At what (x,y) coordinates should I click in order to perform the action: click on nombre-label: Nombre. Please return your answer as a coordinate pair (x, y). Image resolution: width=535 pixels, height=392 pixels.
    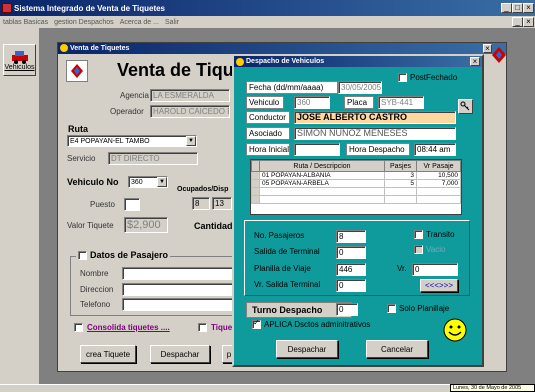
    Looking at the image, I should click on (94, 273).